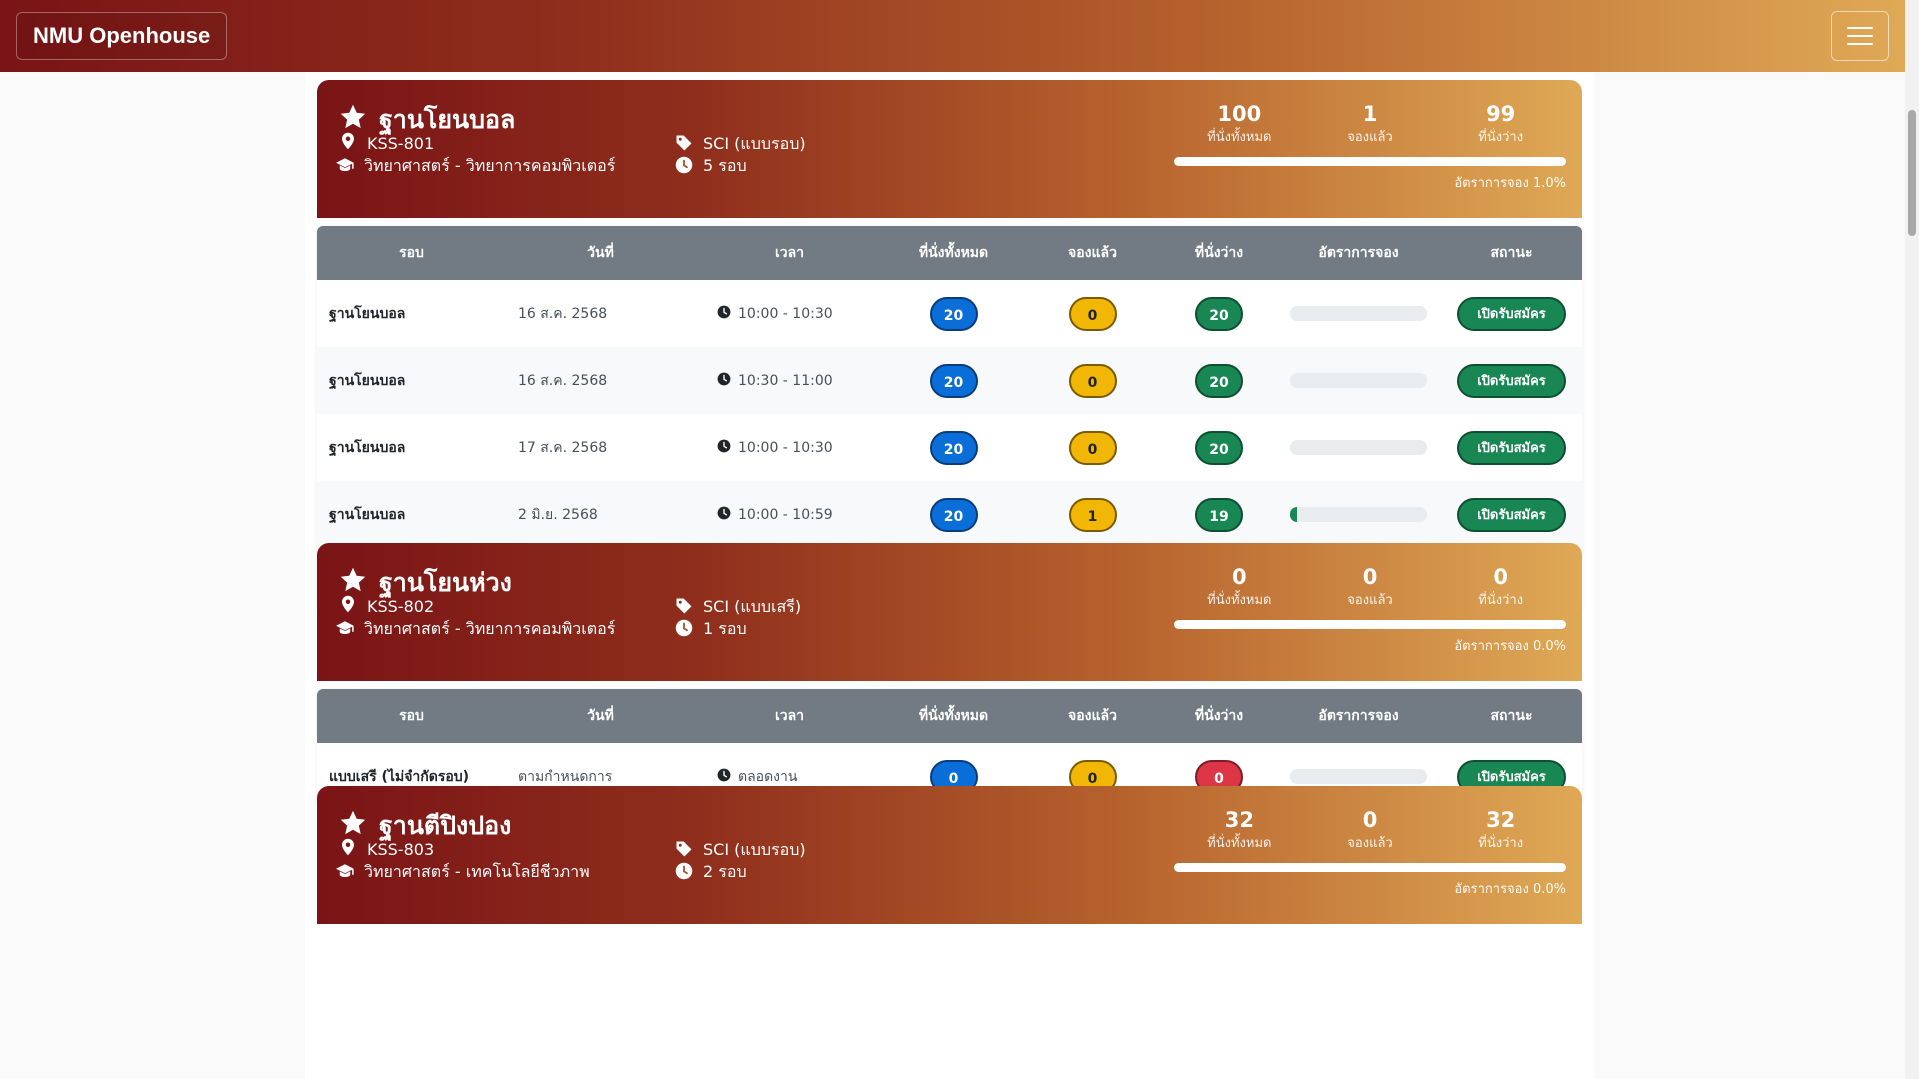 This screenshot has height=1079, width=1919. Describe the element at coordinates (386, 606) in the screenshot. I see `event-room: KSS-802` at that location.